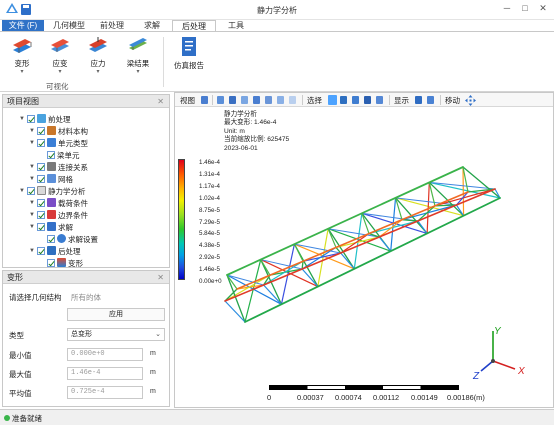  I want to click on tree-item-element-type: ▼ 单元类型, so click(58, 143).